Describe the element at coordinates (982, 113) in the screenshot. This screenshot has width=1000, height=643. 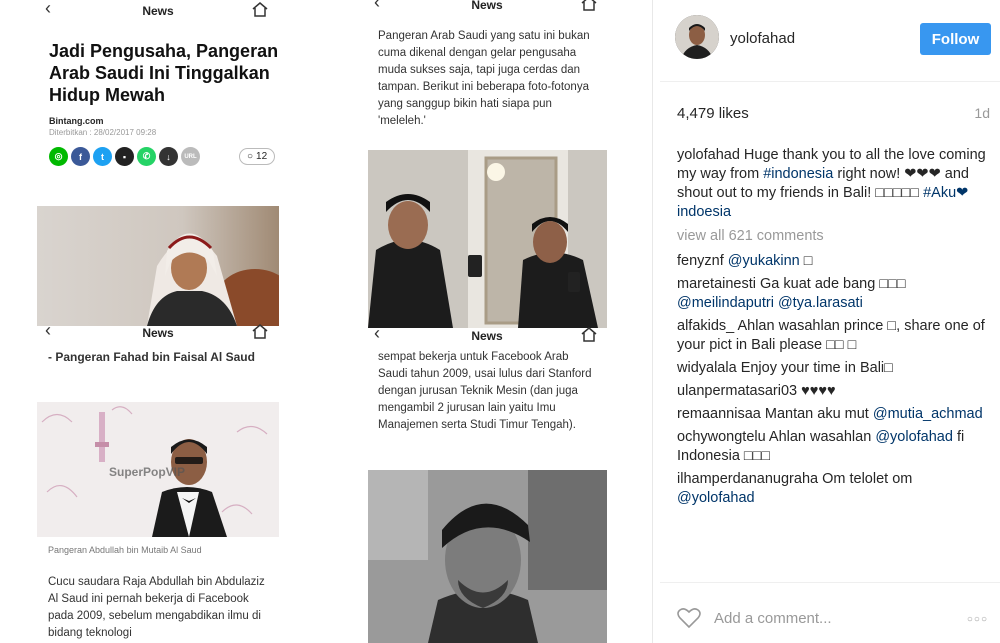
I see `post-age: 1d` at that location.